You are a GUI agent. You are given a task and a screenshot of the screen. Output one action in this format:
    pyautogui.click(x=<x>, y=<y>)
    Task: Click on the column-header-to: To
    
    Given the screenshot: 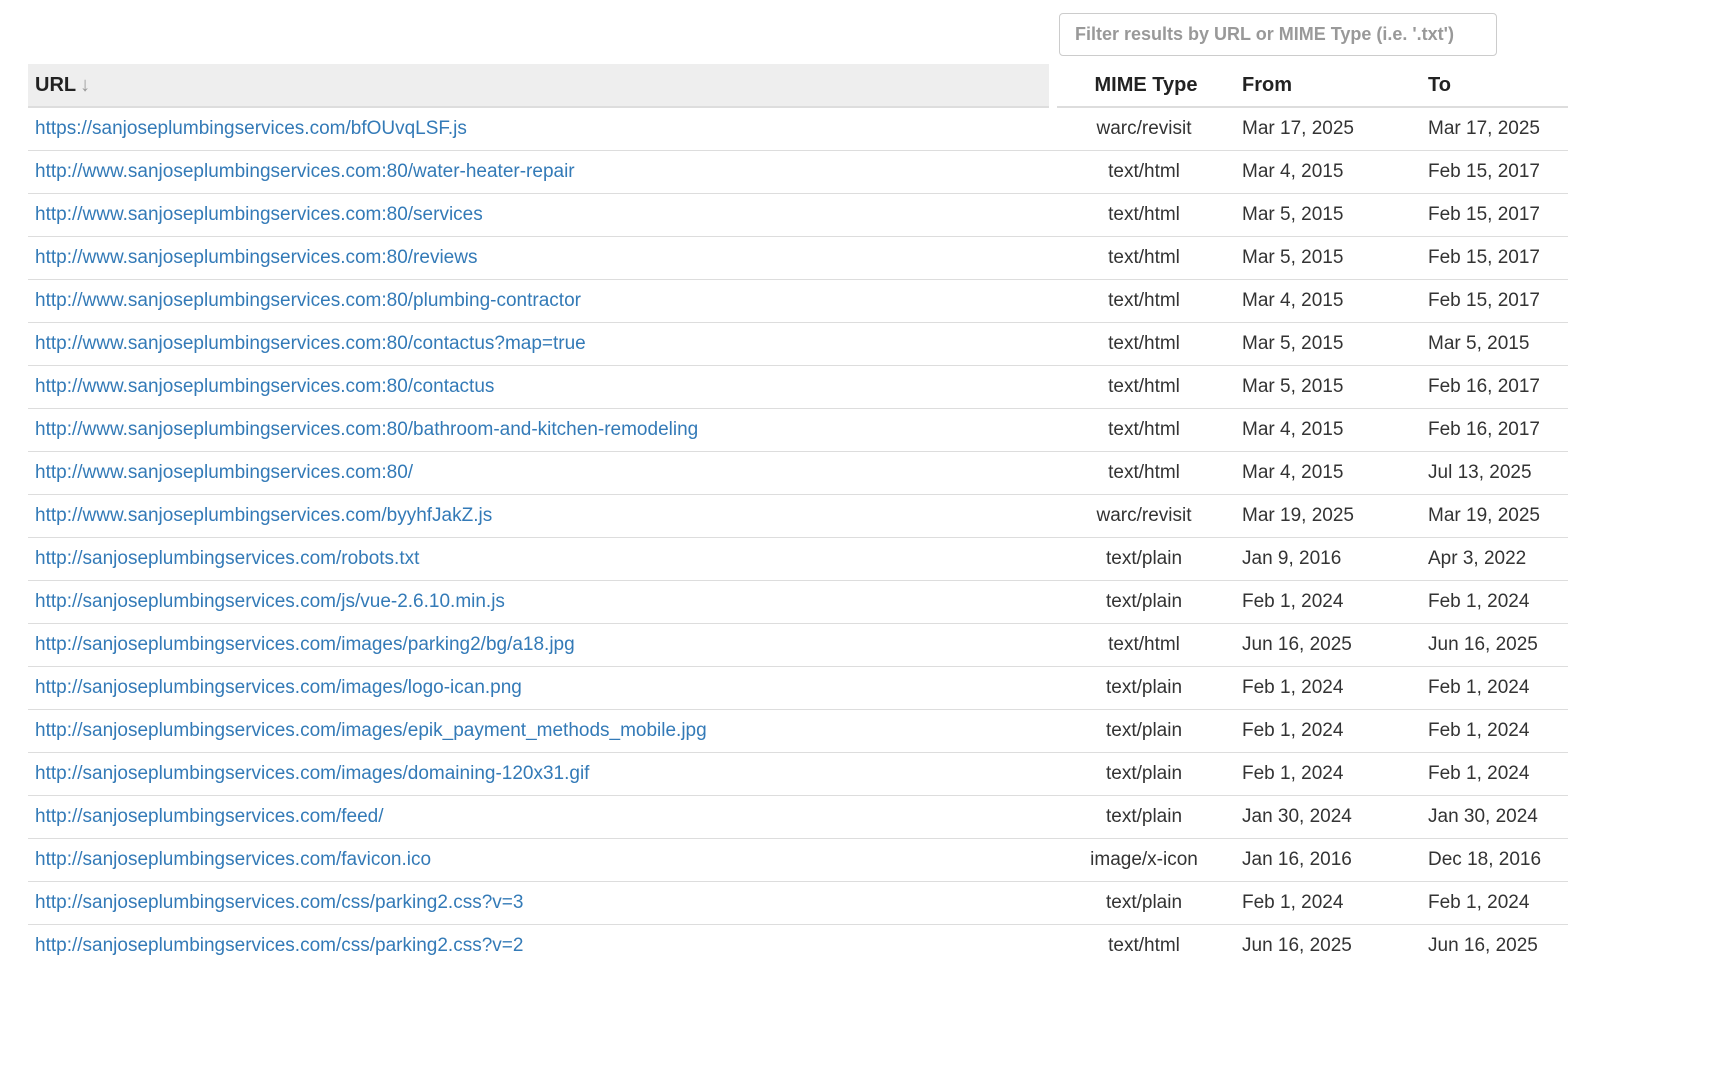 What is the action you would take?
    pyautogui.click(x=1494, y=86)
    